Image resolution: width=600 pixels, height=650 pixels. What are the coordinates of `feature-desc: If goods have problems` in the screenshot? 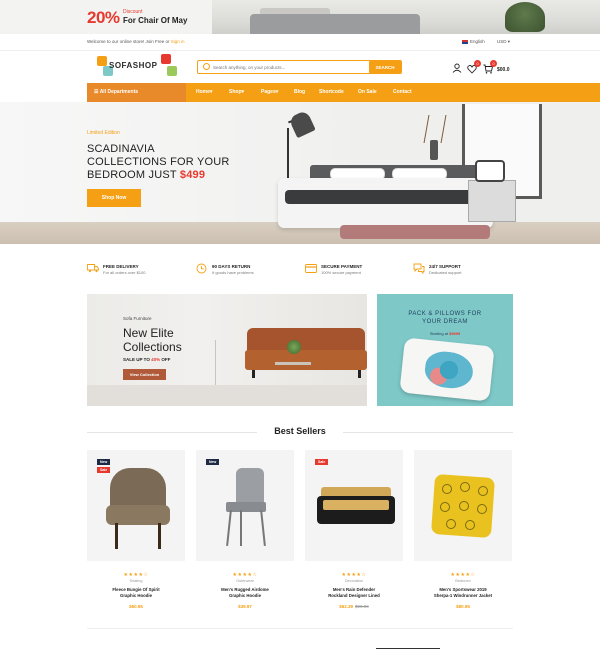 It's located at (233, 272).